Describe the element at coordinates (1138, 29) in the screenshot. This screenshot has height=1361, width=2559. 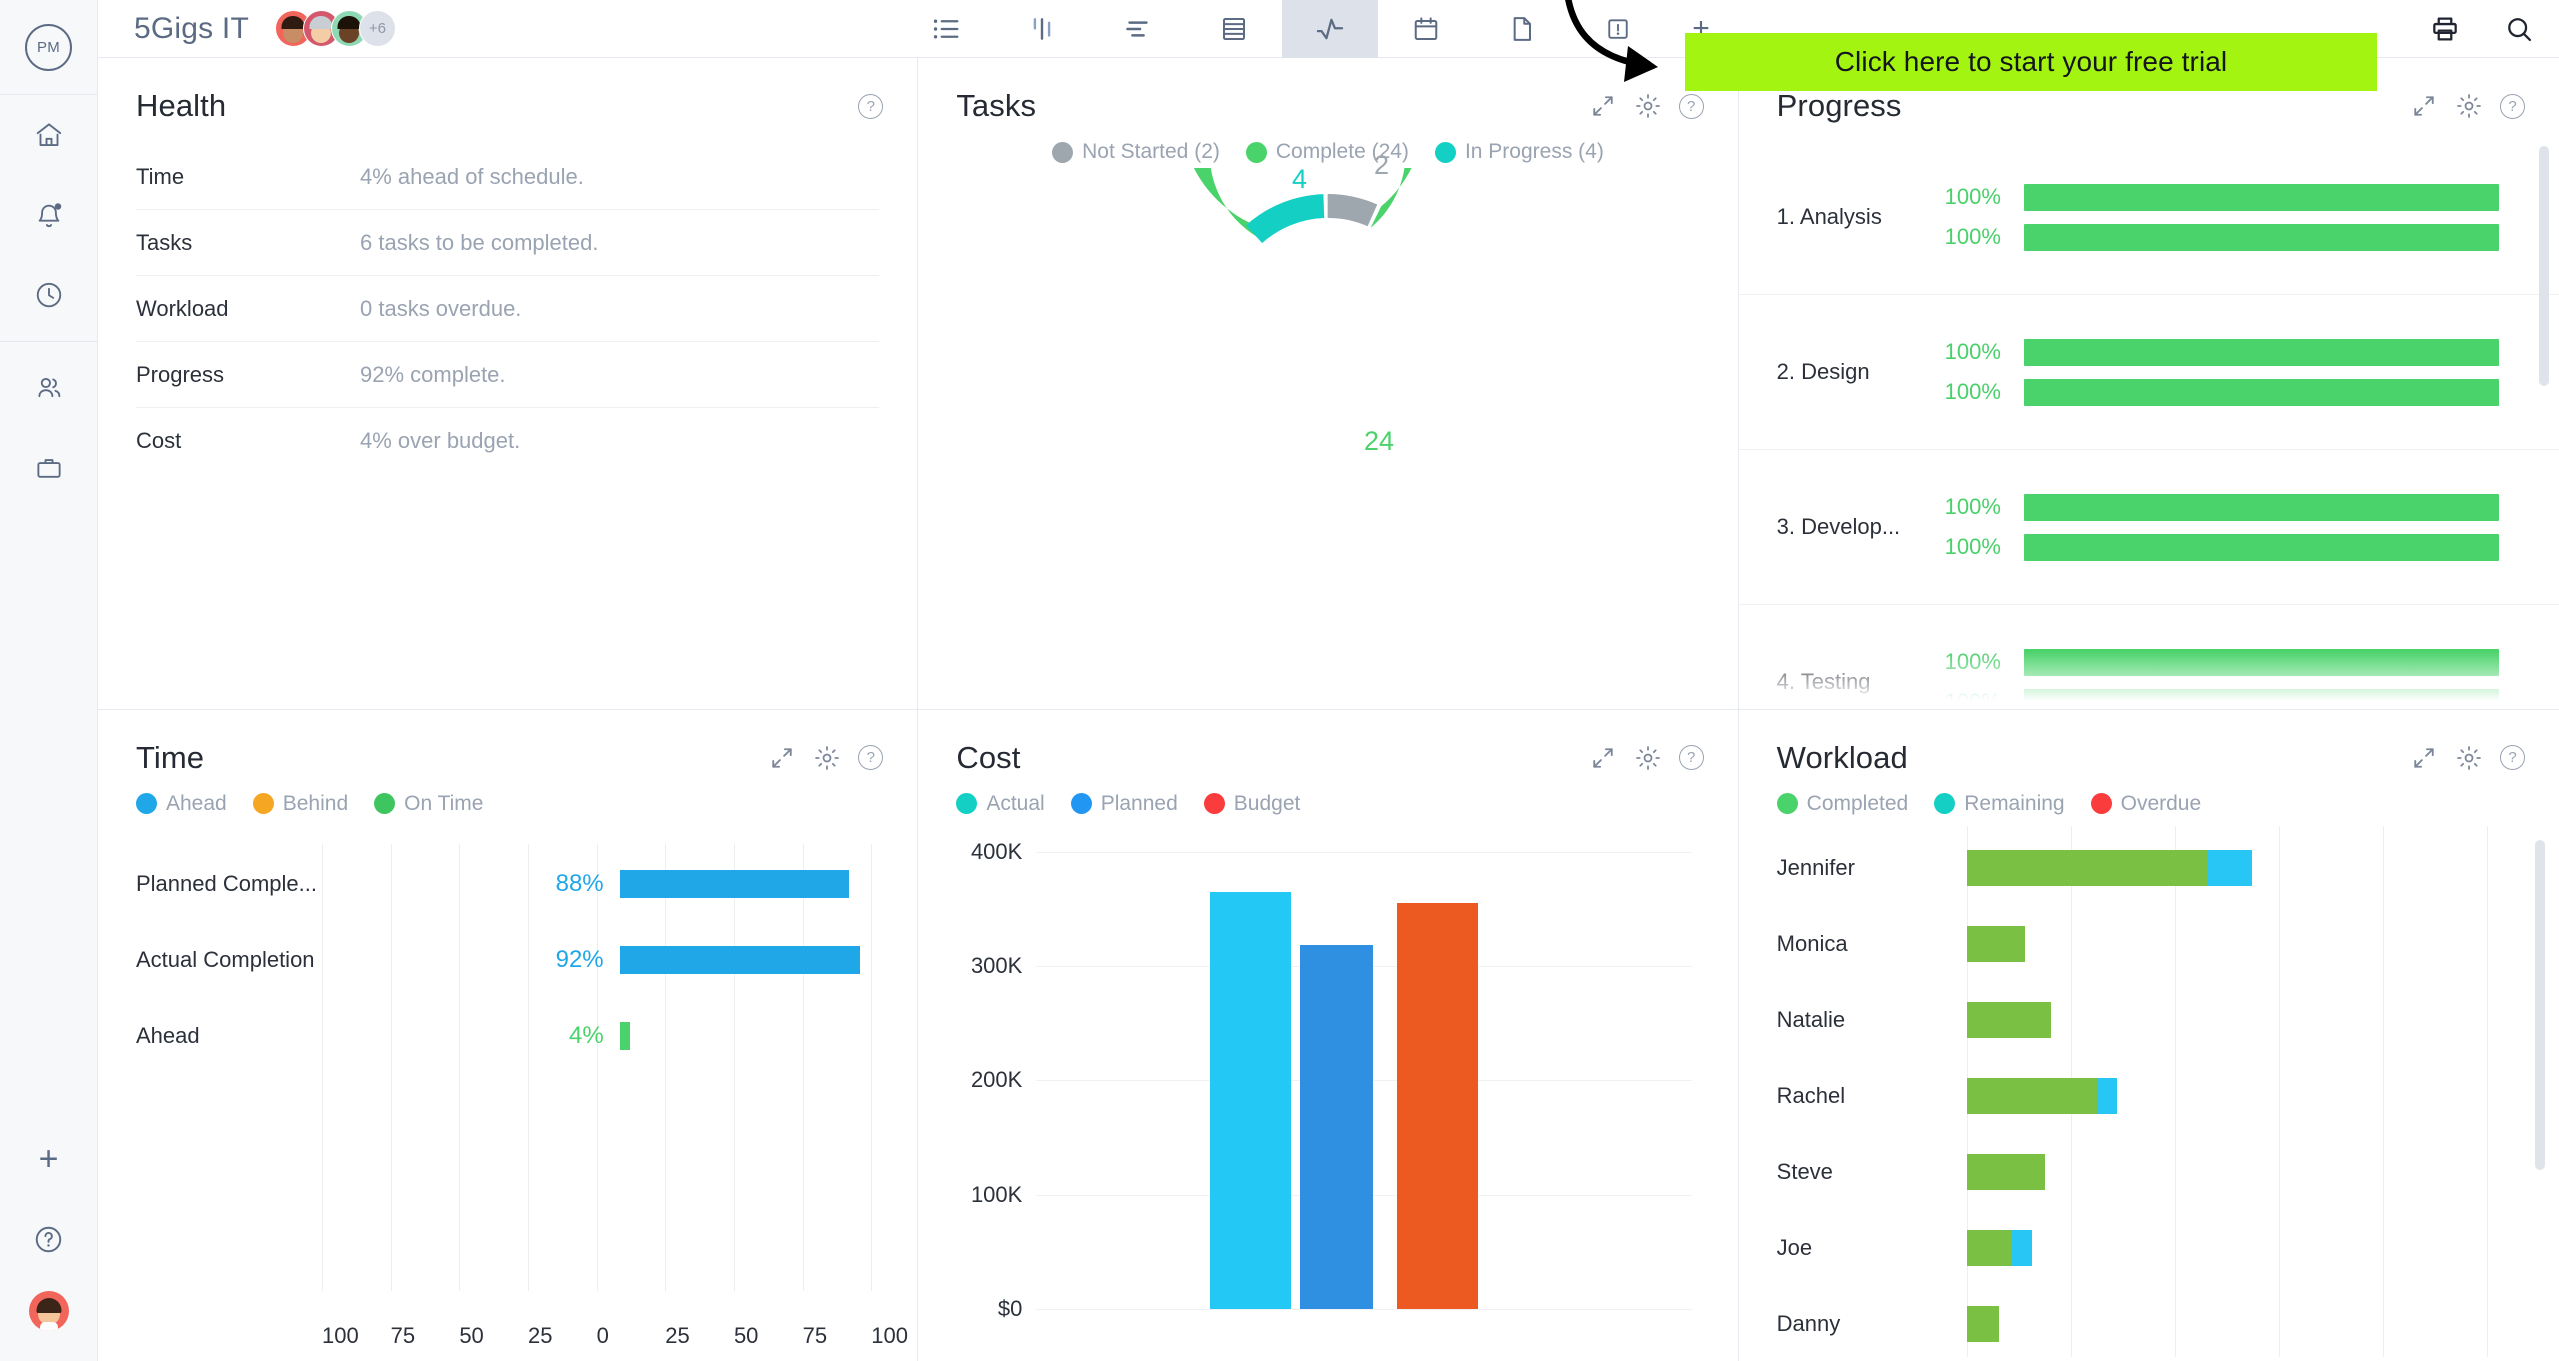
I see `tab-gantt-view` at that location.